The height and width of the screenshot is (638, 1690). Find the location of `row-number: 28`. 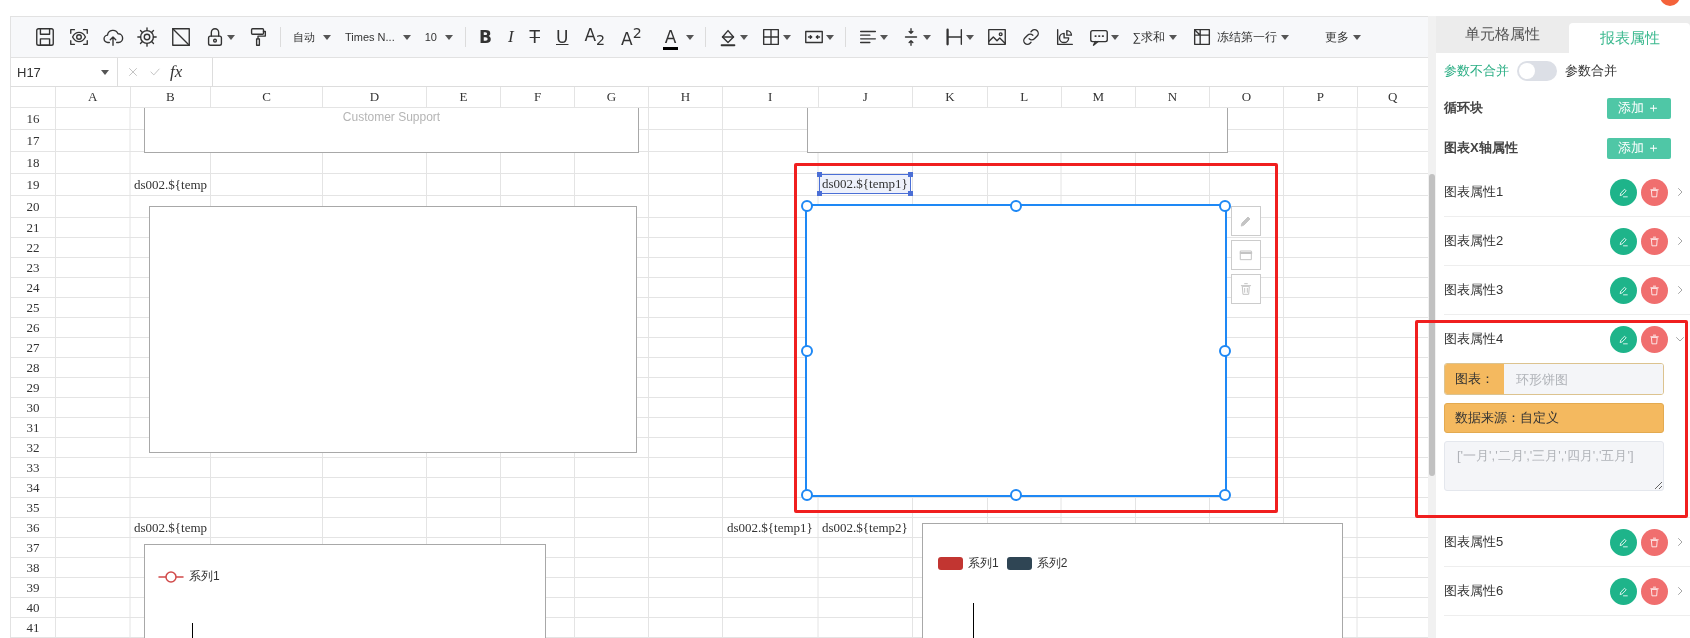

row-number: 28 is located at coordinates (33, 368).